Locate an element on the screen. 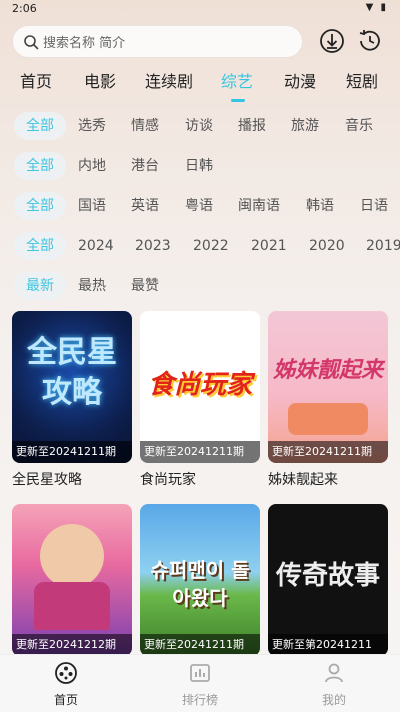 The height and width of the screenshot is (712, 400). chip-sort: 最热 is located at coordinates (92, 286).